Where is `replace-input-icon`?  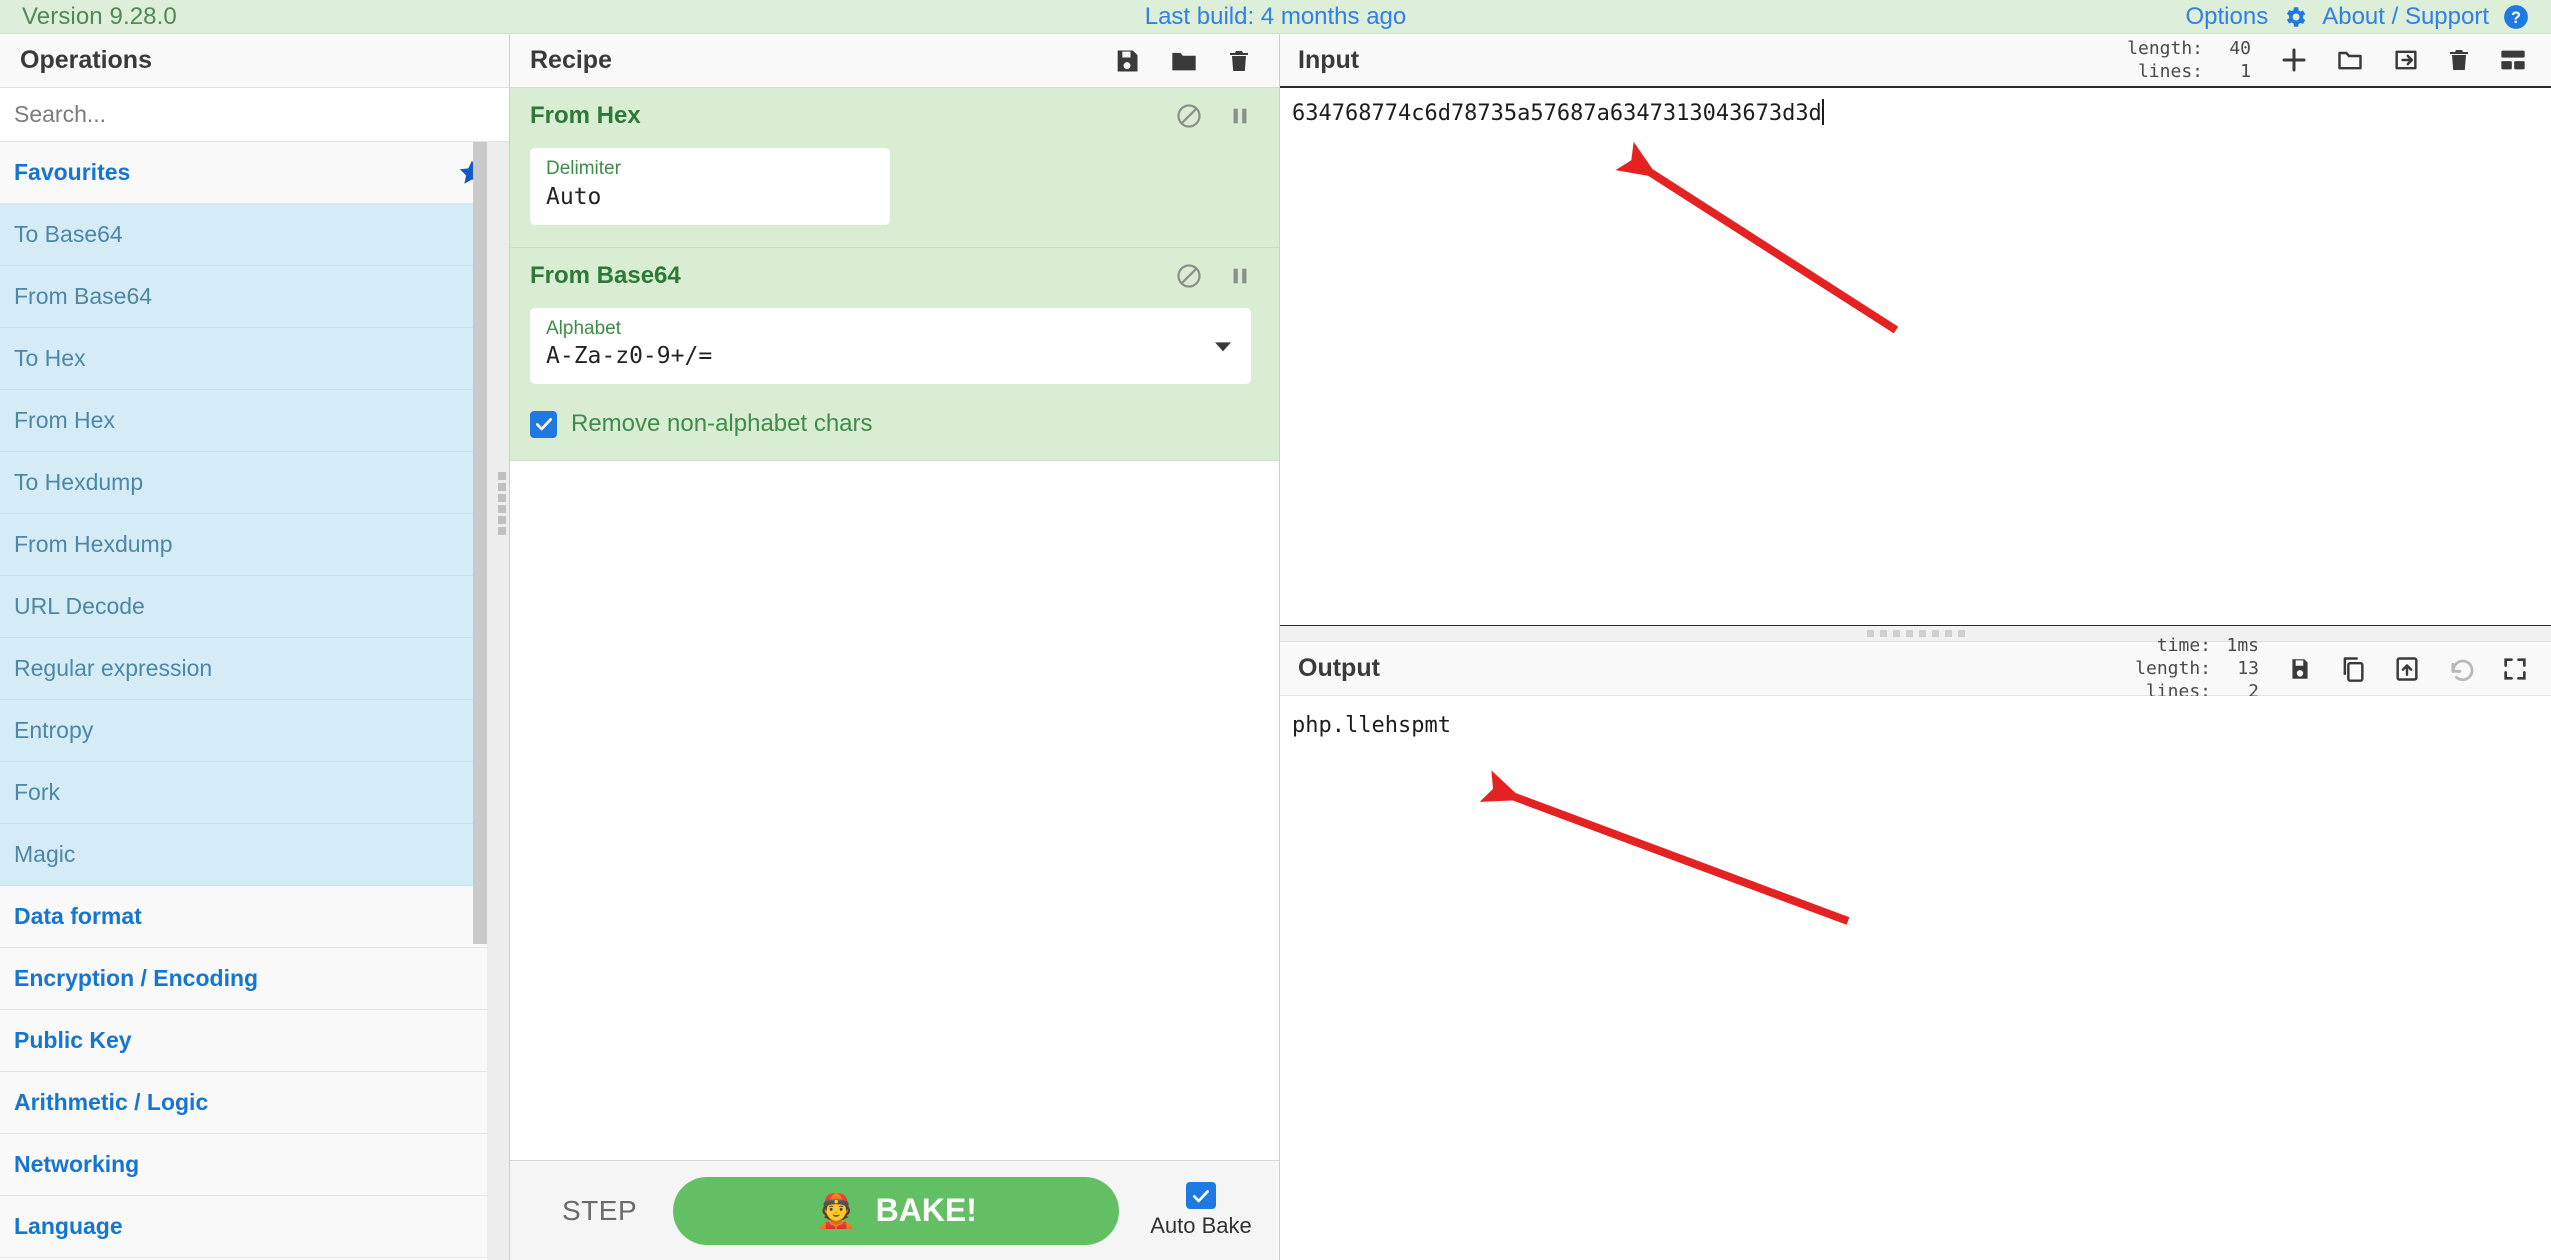
replace-input-icon is located at coordinates (2407, 669).